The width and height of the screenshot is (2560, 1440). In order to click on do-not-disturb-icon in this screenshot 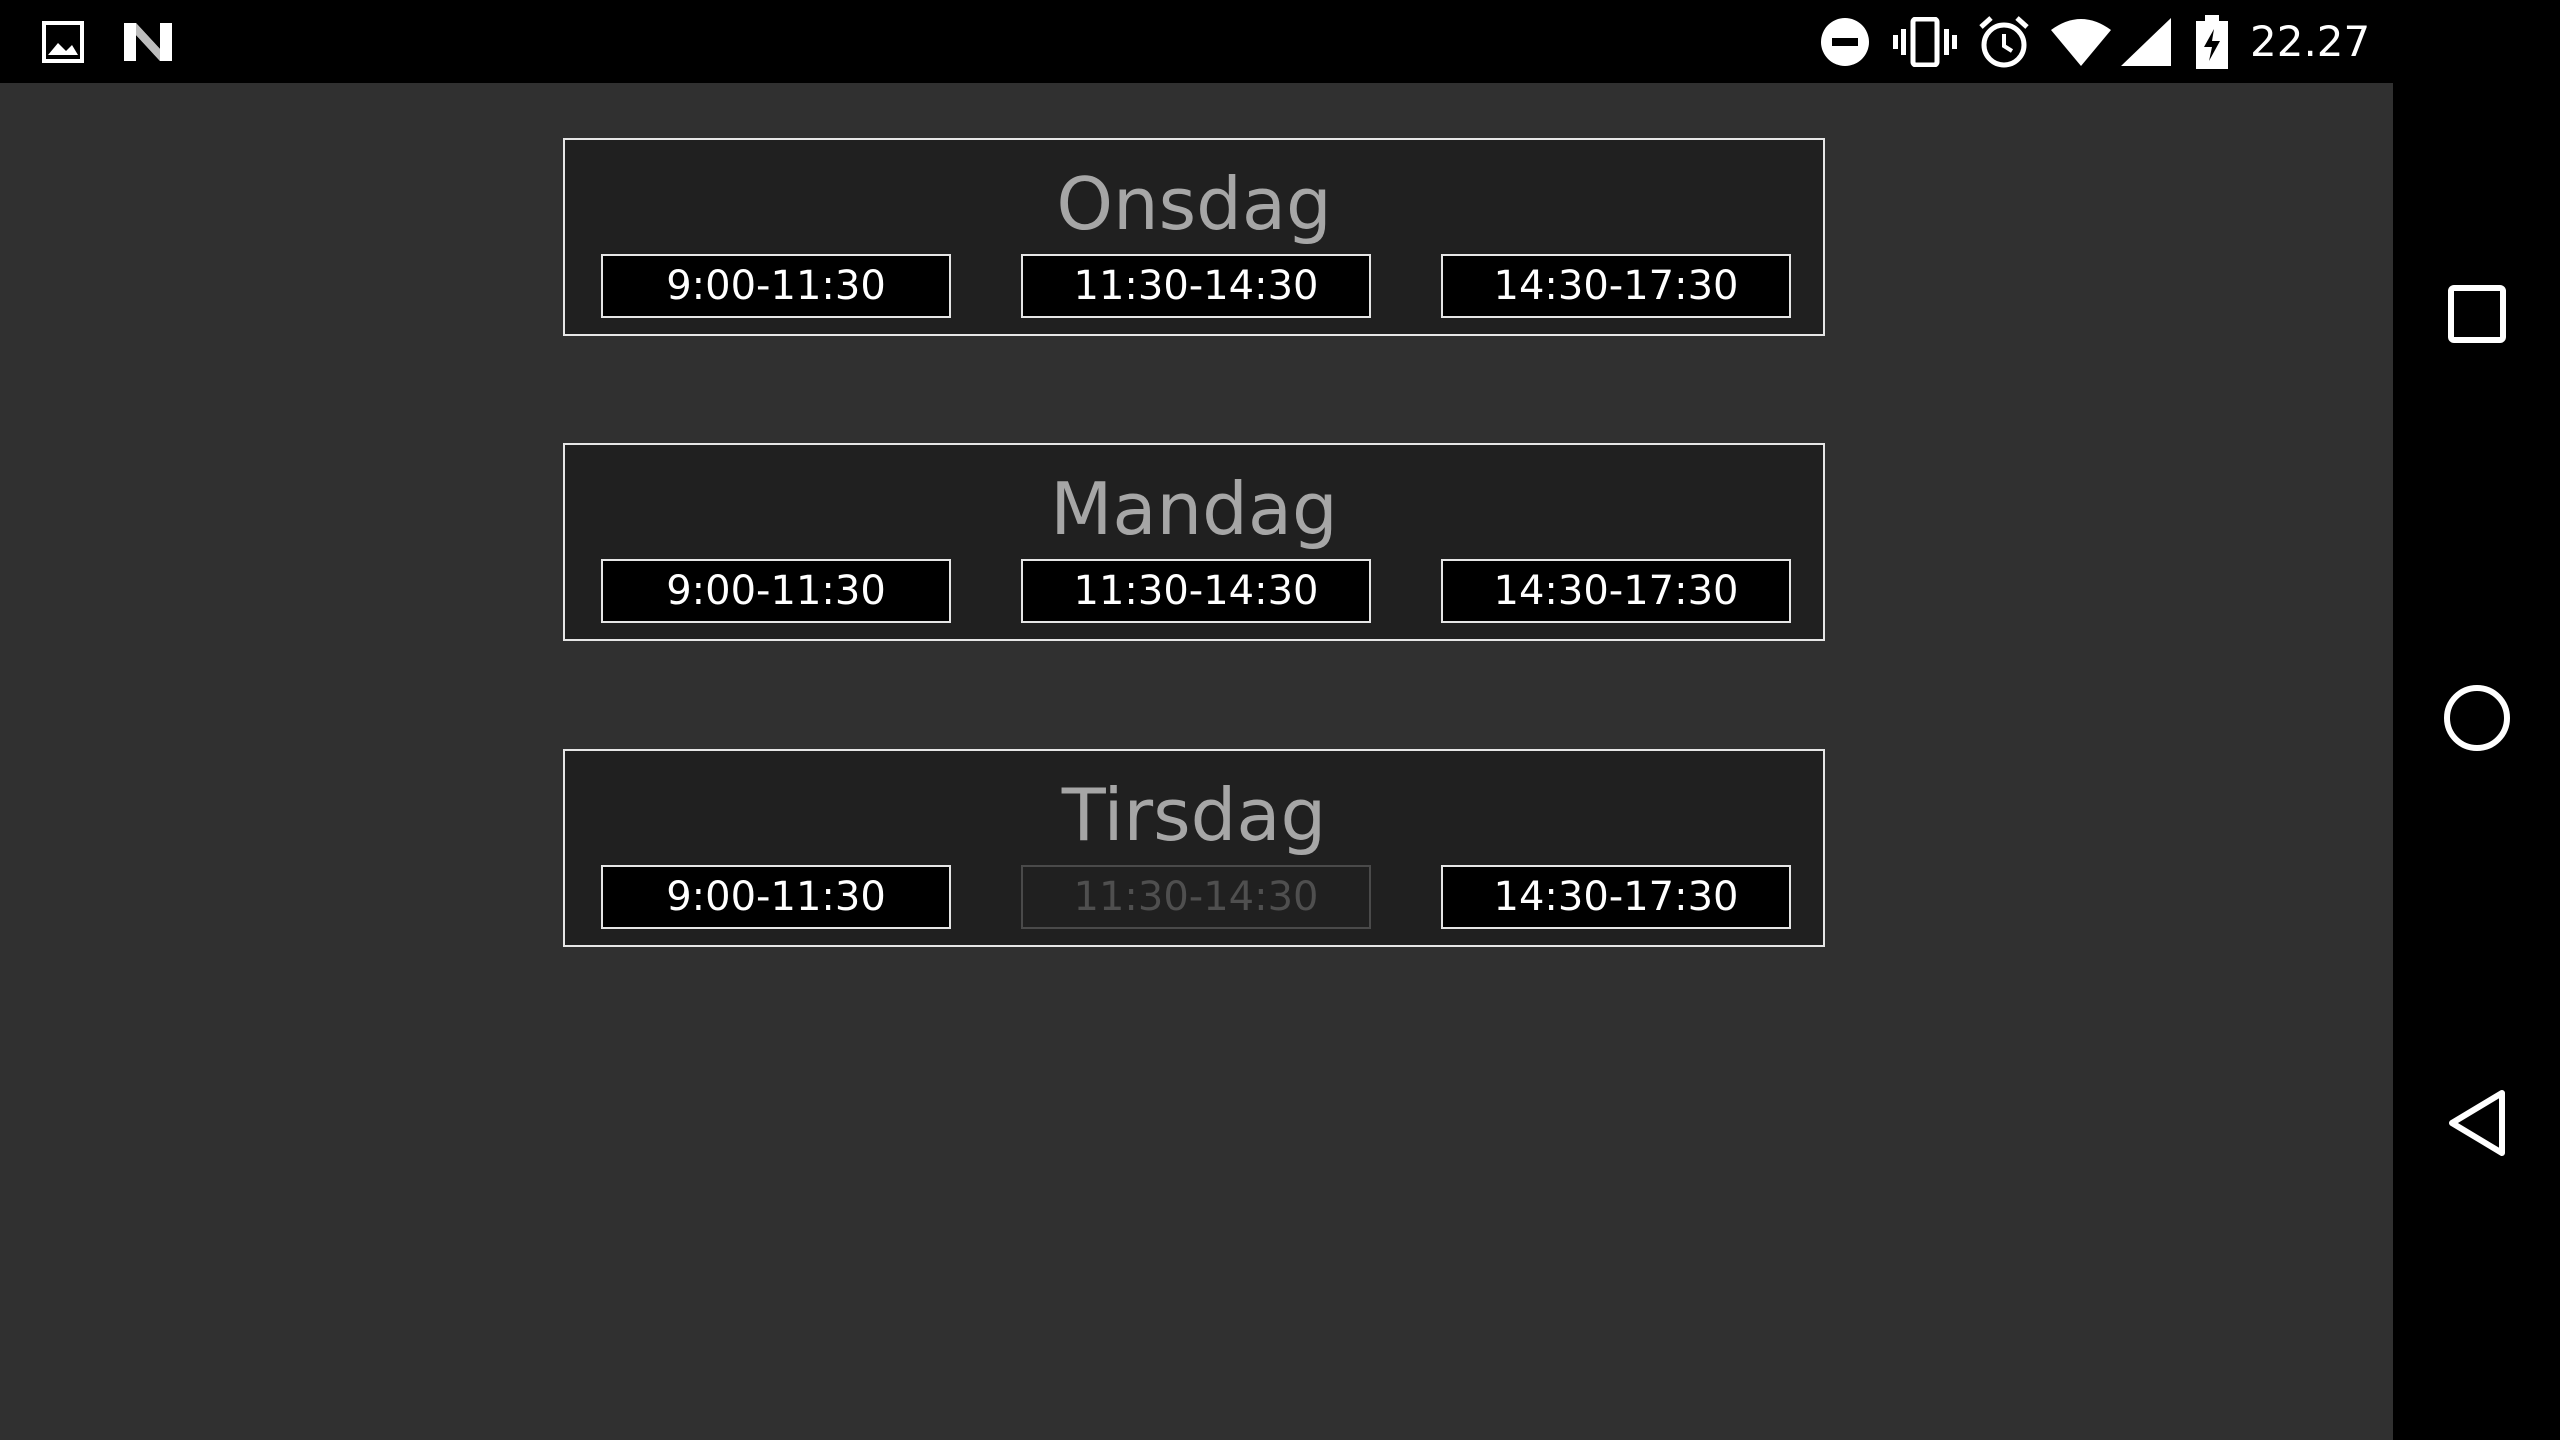, I will do `click(1845, 41)`.